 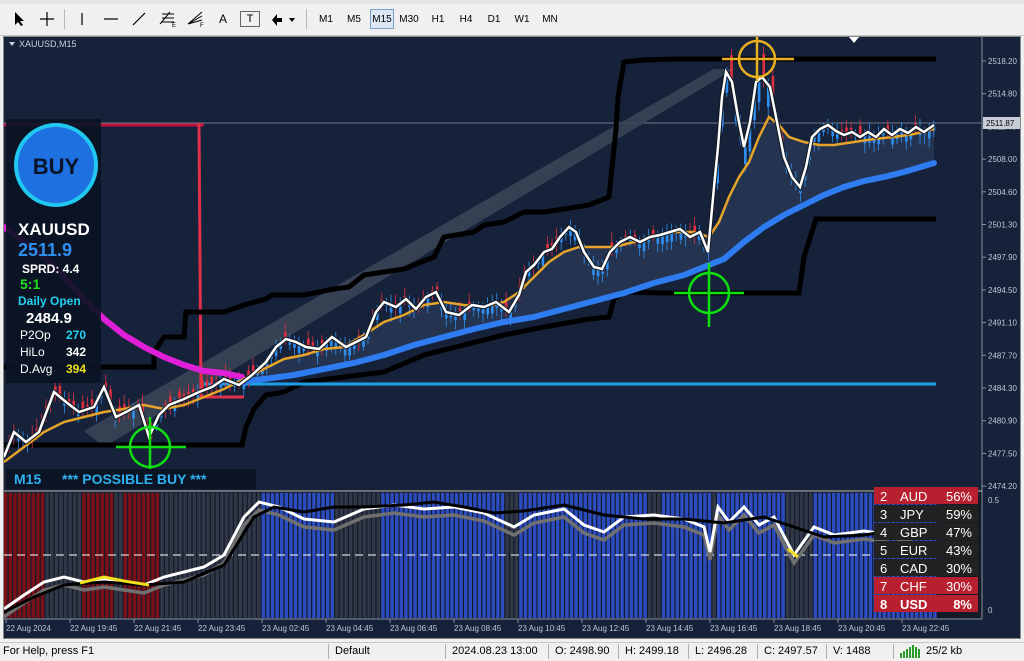 What do you see at coordinates (49, 651) in the screenshot?
I see `status-help-text: For Help, press F1` at bounding box center [49, 651].